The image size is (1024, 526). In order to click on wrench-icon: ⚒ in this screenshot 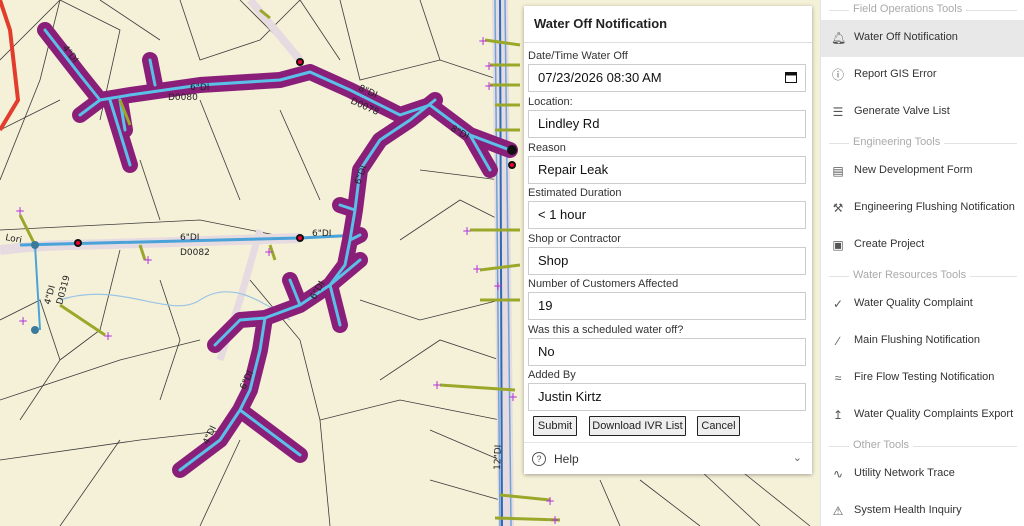, I will do `click(838, 208)`.